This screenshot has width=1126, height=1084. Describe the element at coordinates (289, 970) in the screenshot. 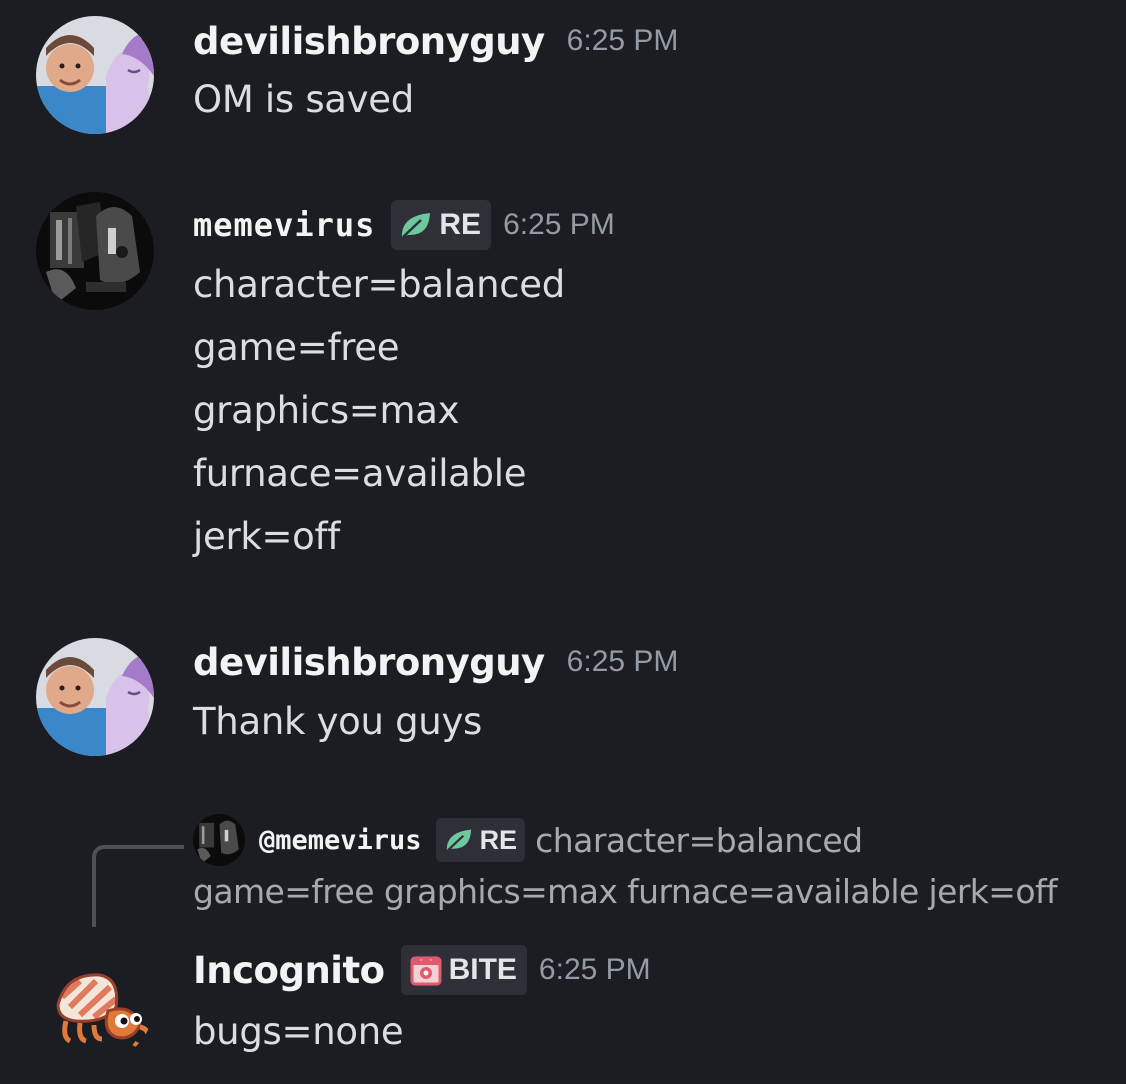

I see `username: Incognito` at that location.